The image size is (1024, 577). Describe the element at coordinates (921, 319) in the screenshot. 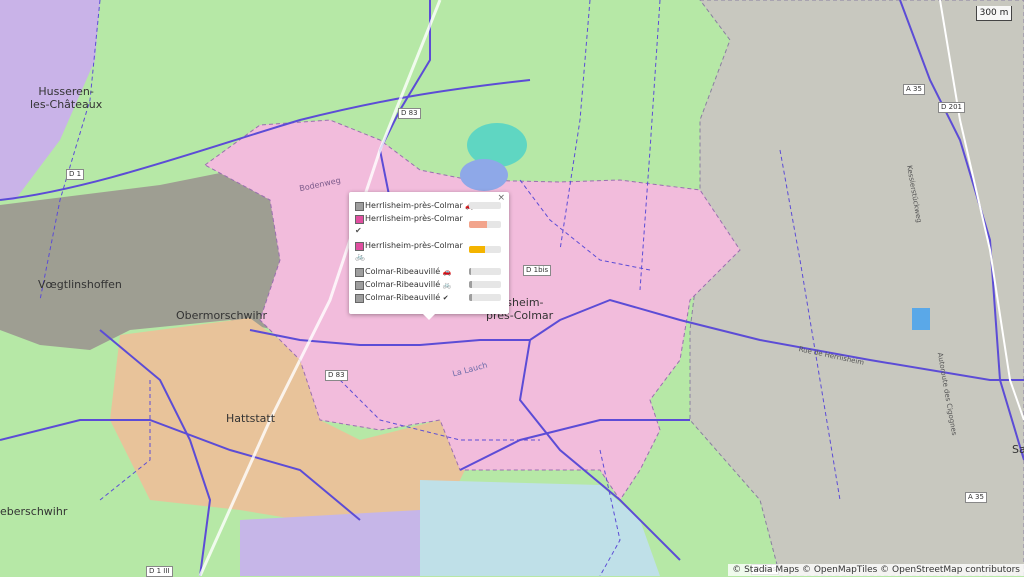

I see `basin` at that location.